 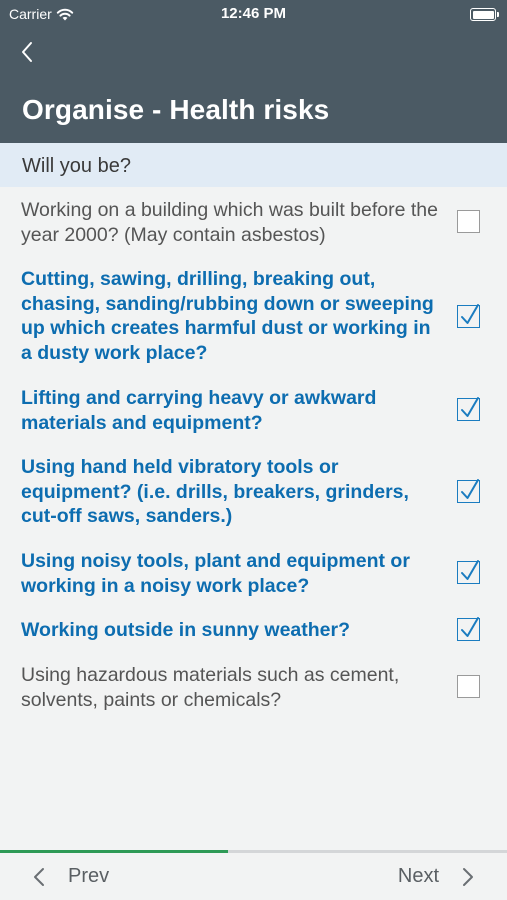 I want to click on next-button: Next, so click(x=437, y=876).